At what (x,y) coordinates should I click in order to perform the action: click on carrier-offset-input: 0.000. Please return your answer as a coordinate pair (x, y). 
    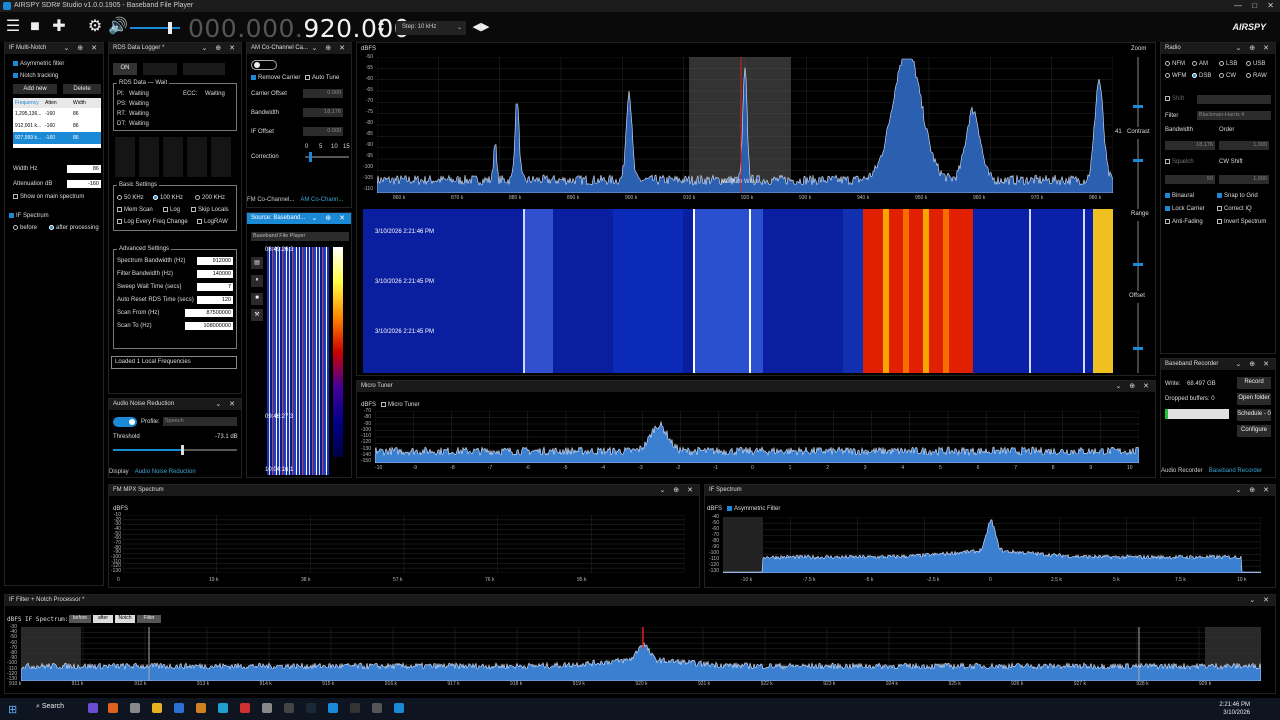
    Looking at the image, I should click on (323, 93).